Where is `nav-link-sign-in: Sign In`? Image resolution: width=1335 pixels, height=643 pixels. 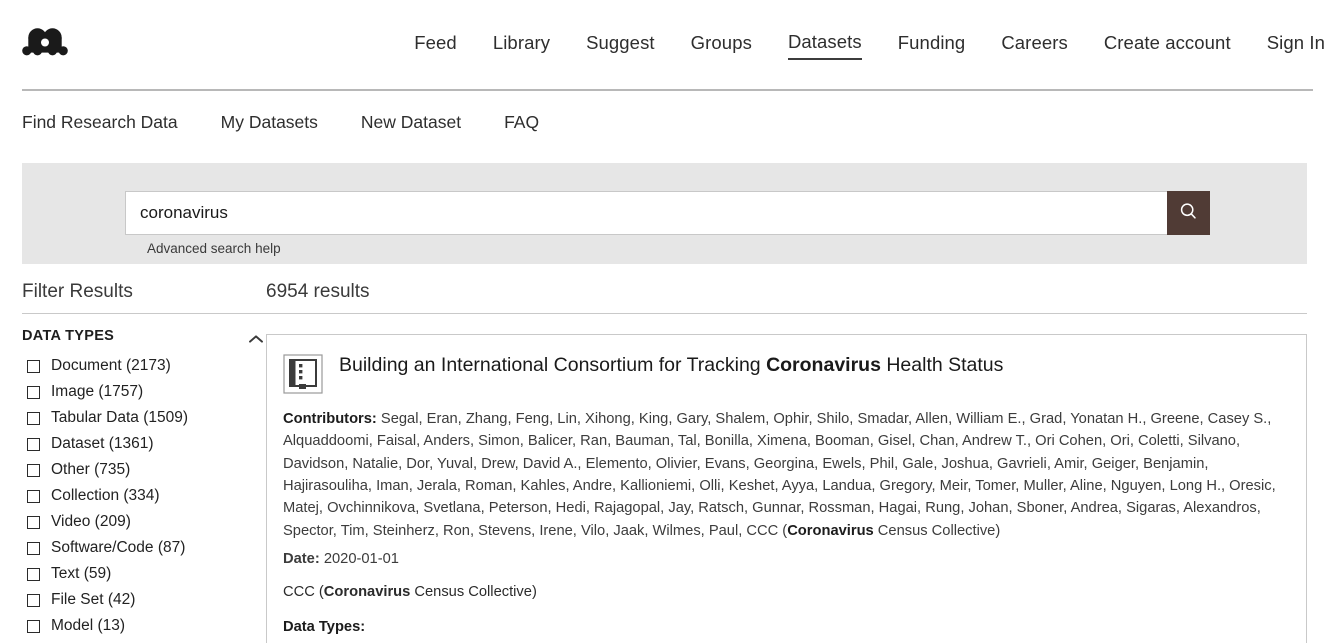
nav-link-sign-in: Sign In is located at coordinates (1296, 44).